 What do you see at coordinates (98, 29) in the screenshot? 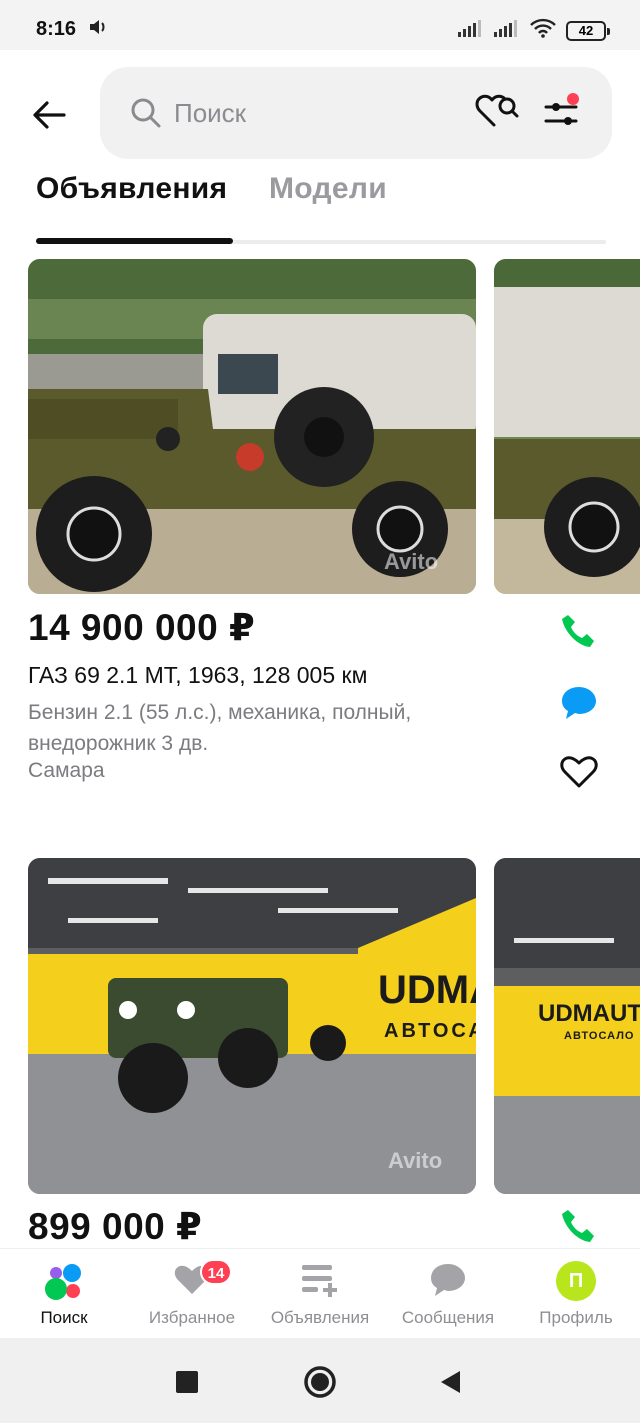
I see `sound-icon` at bounding box center [98, 29].